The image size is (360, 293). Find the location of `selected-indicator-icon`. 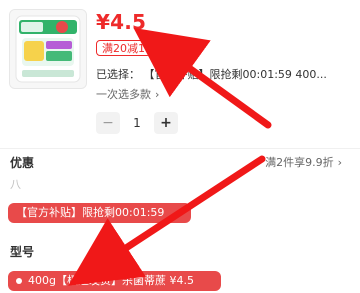

selected-indicator-icon is located at coordinates (19, 281).